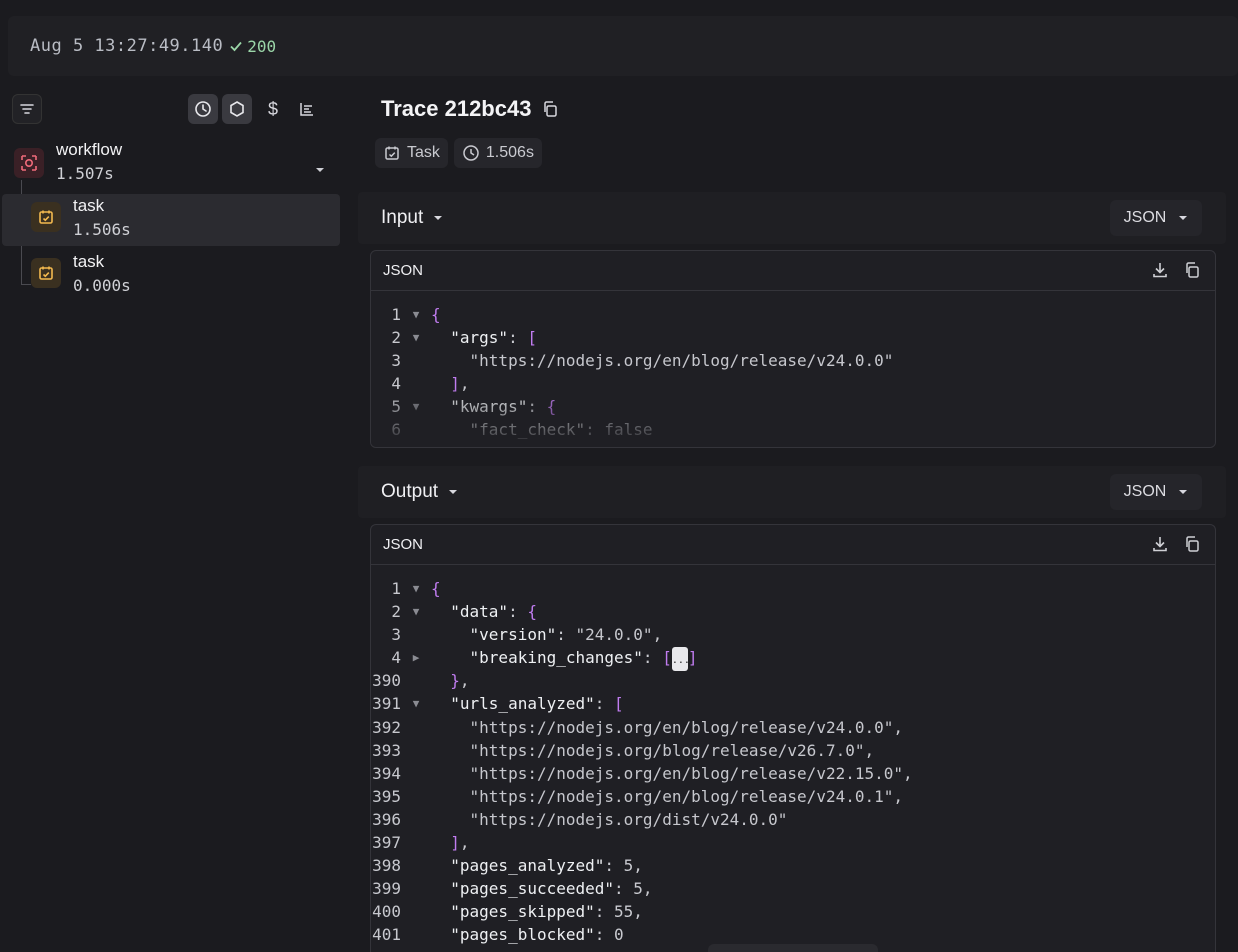 The width and height of the screenshot is (1238, 952). I want to click on code-text: "https://nodejs.org/dist/v24.0.0", so click(628, 819).